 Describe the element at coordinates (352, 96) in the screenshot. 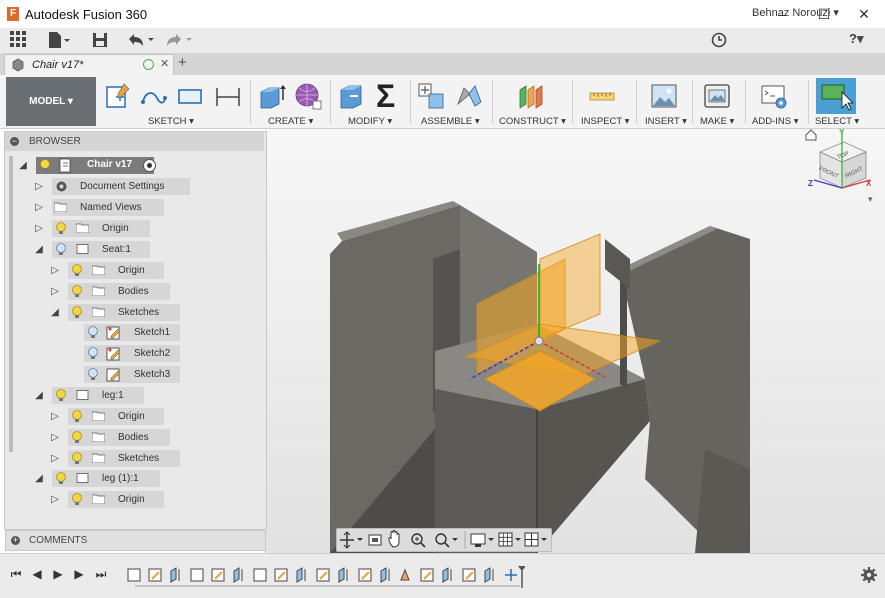

I see `press-pull-icon` at that location.